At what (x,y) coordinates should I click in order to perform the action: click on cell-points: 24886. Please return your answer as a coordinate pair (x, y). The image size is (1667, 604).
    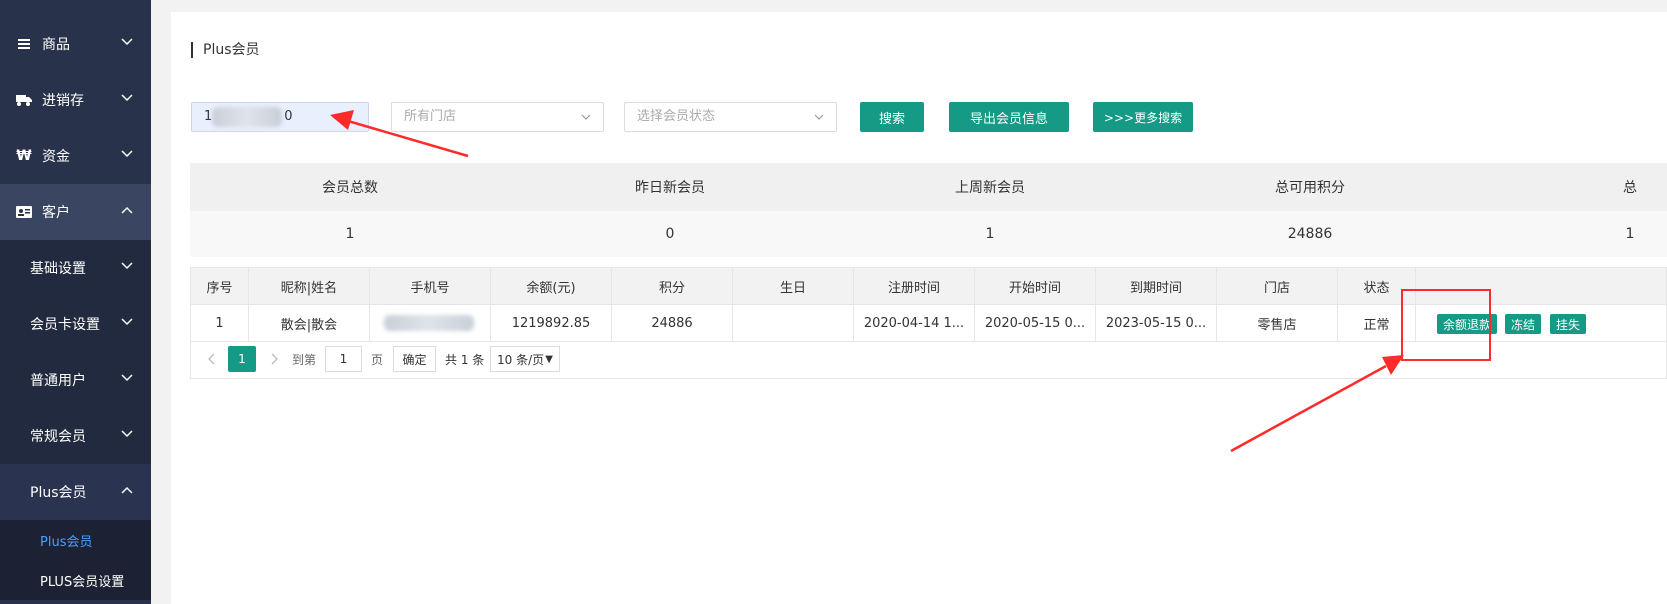
    Looking at the image, I should click on (672, 323).